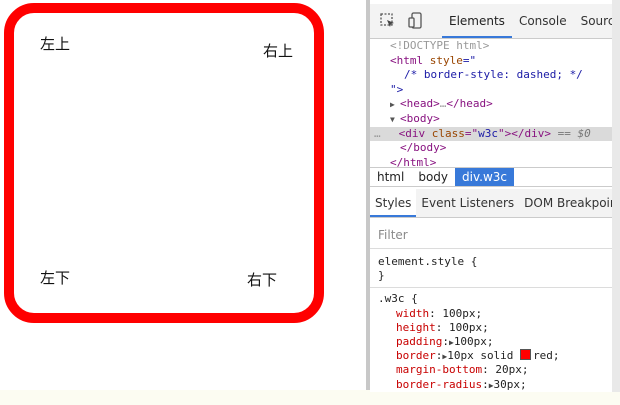 This screenshot has height=405, width=620. I want to click on body-open-tag: <body>, so click(420, 118).